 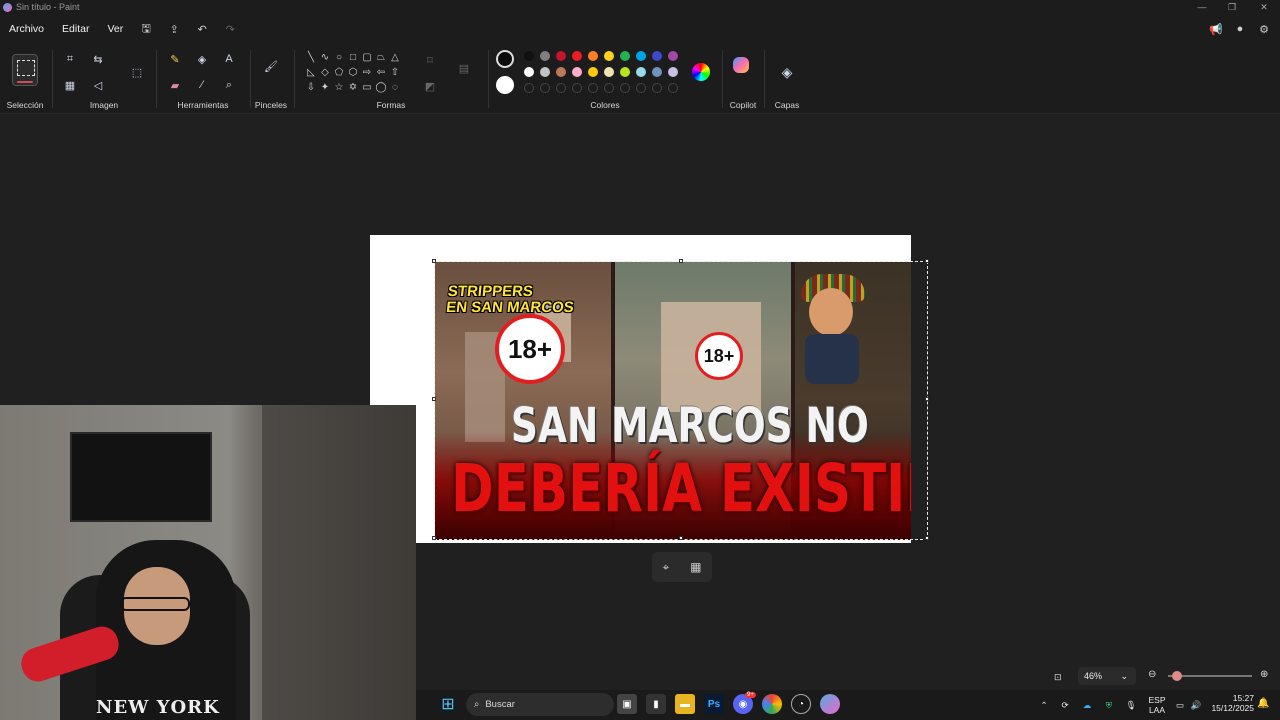 I want to click on magnifier-icon: ⌕, so click(x=229, y=85).